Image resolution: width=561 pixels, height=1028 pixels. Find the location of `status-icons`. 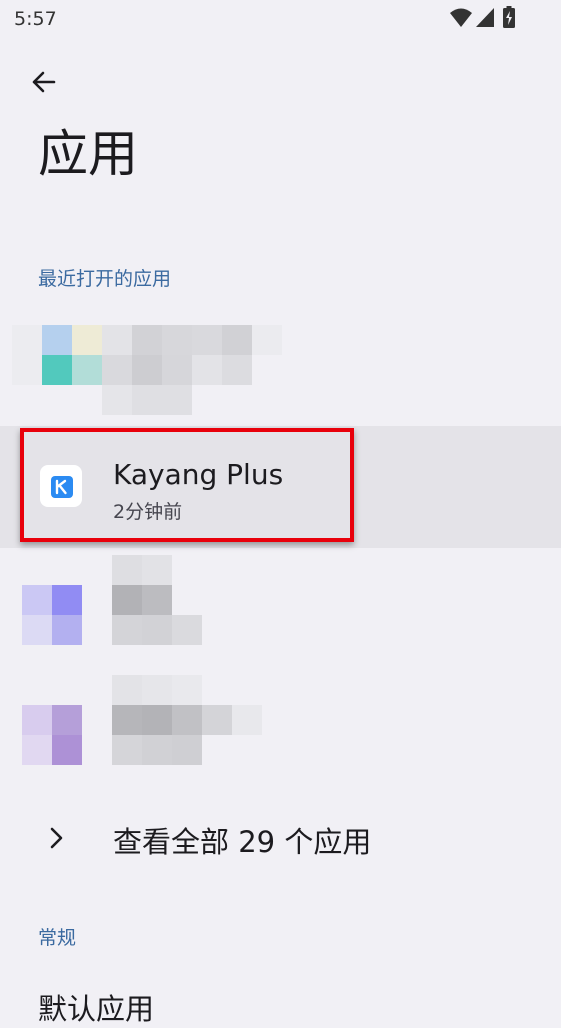

status-icons is located at coordinates (481, 18).